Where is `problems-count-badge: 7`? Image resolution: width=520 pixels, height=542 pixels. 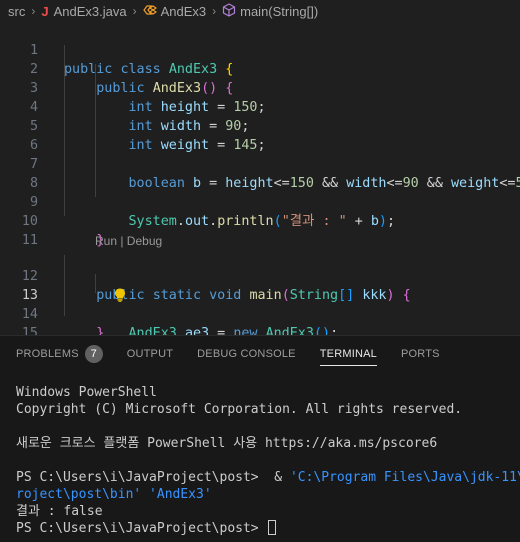 problems-count-badge: 7 is located at coordinates (93, 354).